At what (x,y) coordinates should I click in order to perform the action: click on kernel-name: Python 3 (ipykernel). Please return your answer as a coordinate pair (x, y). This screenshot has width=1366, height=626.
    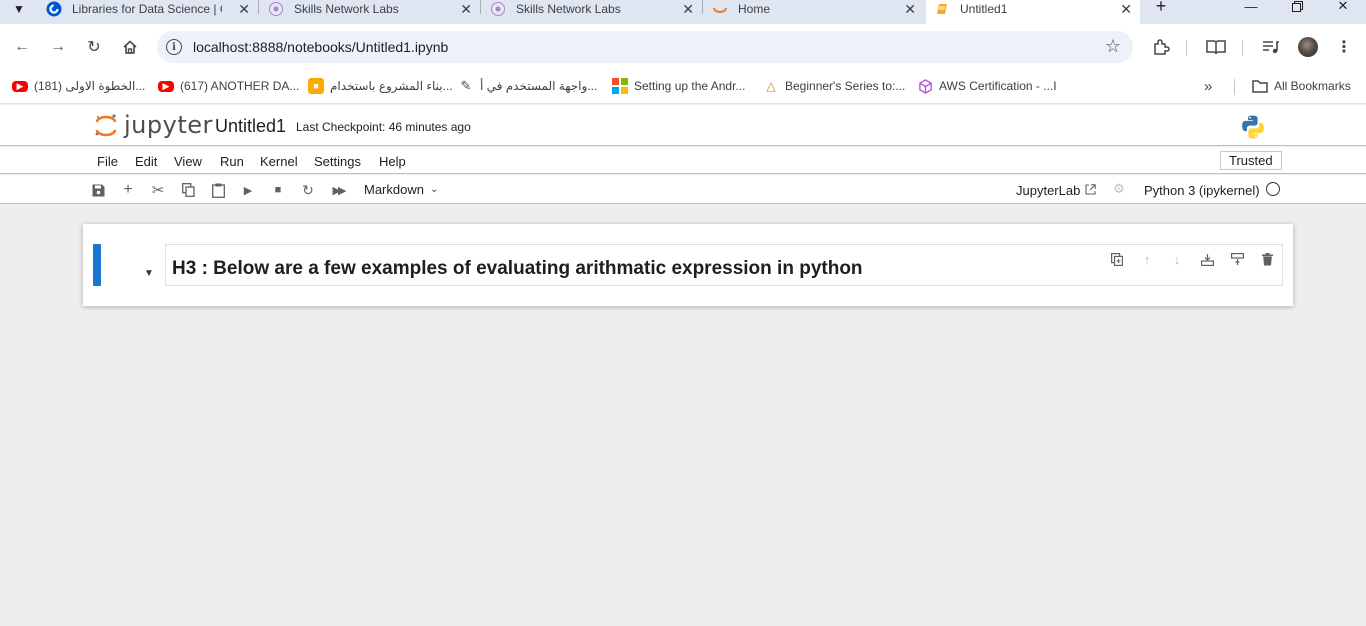
    Looking at the image, I should click on (1202, 190).